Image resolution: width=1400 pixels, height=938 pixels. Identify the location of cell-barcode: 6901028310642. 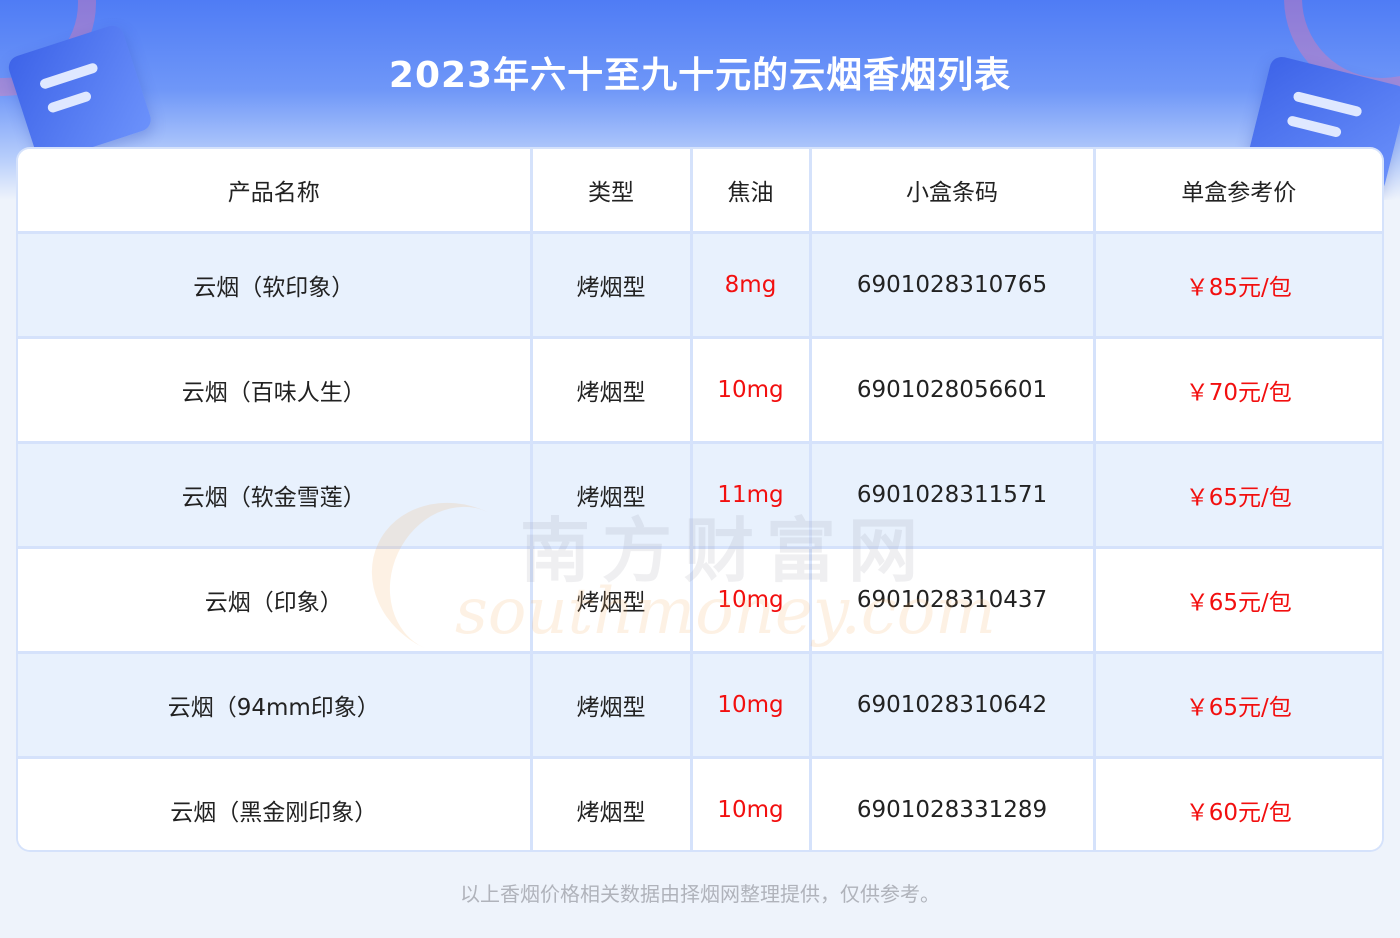
(952, 705).